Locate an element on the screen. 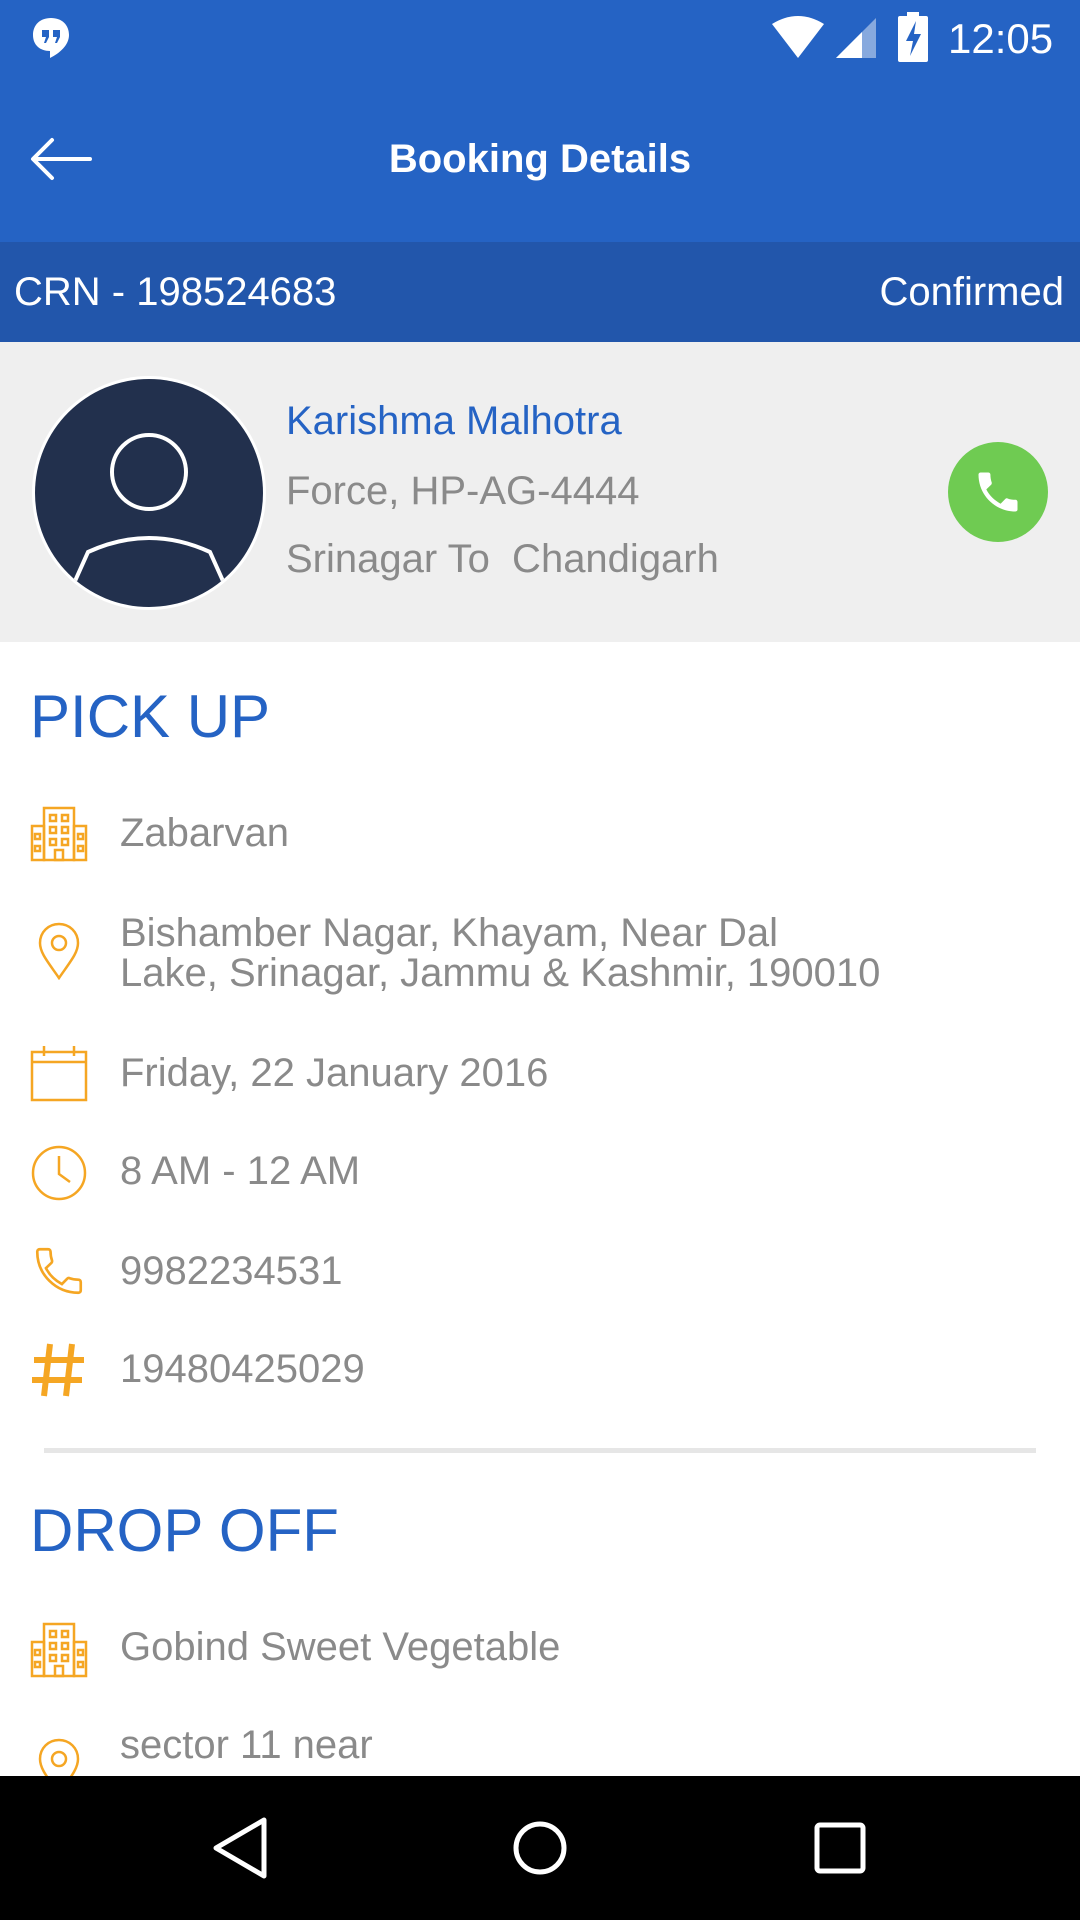 The height and width of the screenshot is (1920, 1080). pickup-reference: 19480425029 is located at coordinates (242, 1369).